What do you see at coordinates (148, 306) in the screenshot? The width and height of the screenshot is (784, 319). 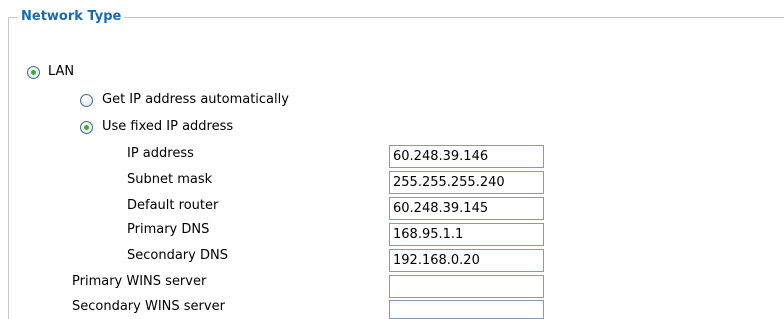 I see `secondary-wins-label: Secondary WINS server` at bounding box center [148, 306].